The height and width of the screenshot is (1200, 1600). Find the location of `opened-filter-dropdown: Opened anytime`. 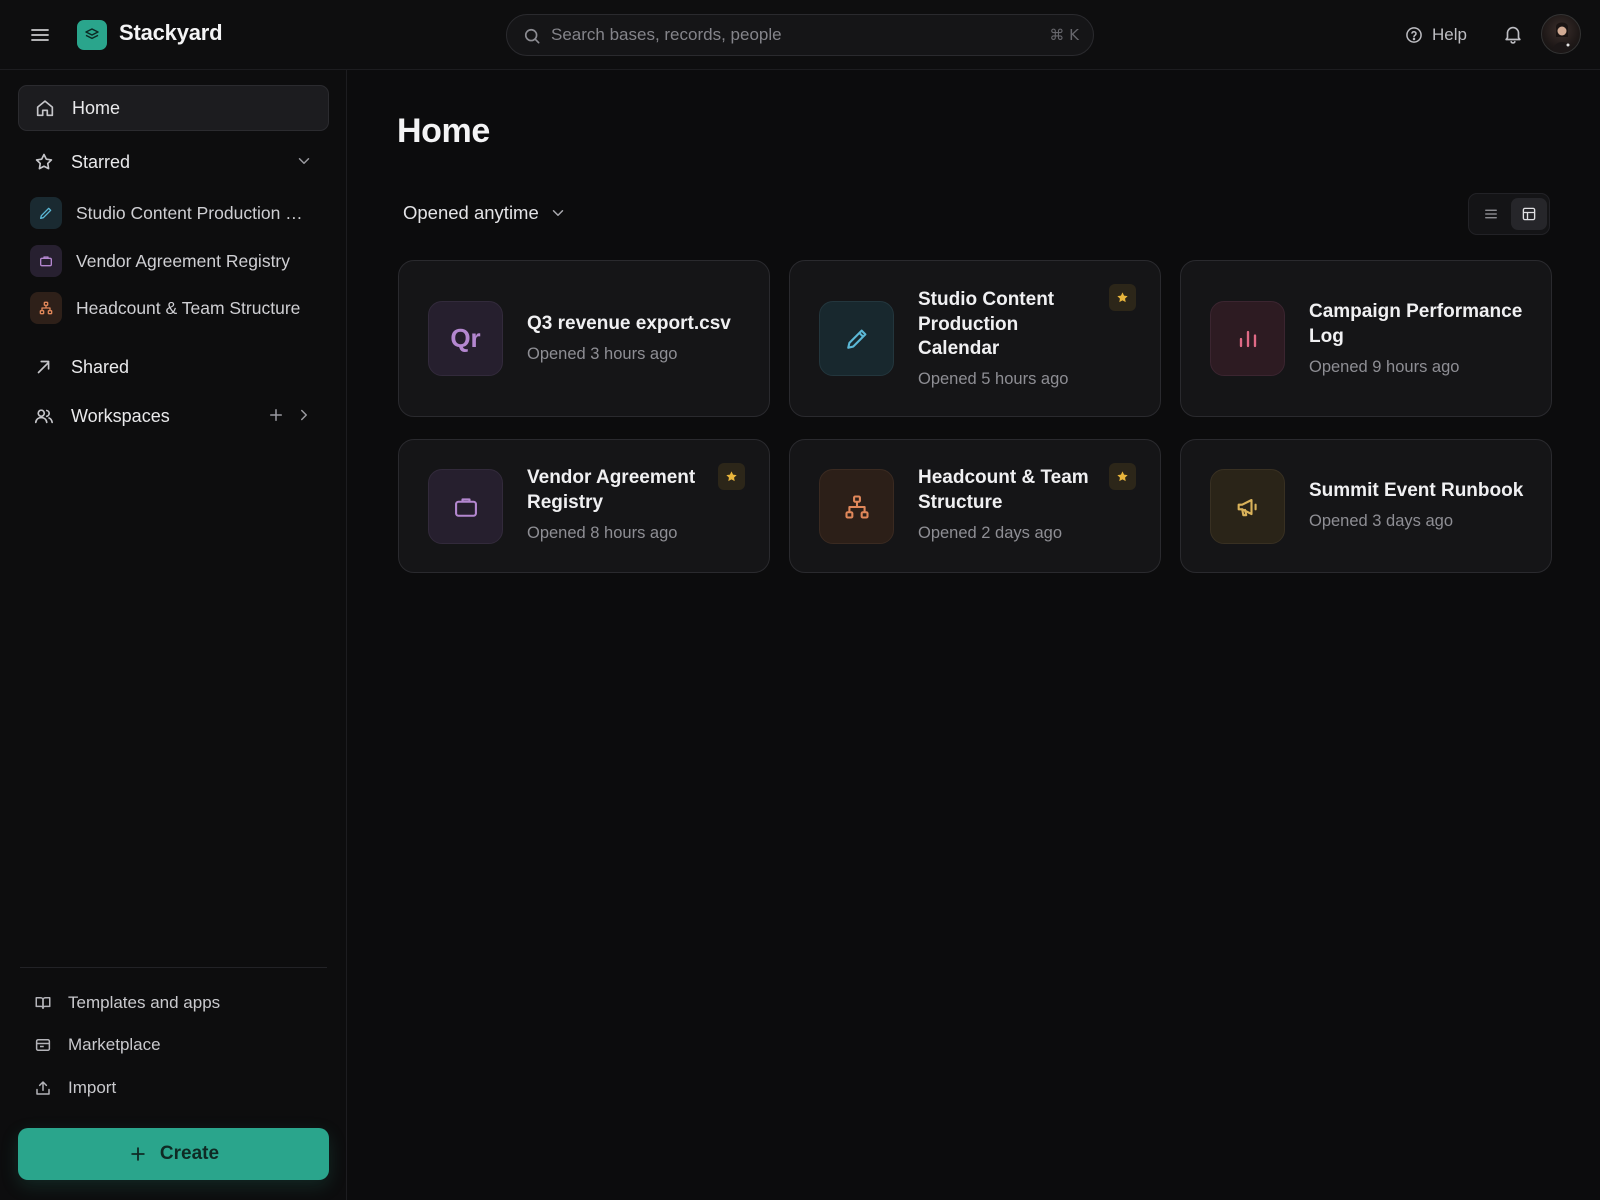

opened-filter-dropdown: Opened anytime is located at coordinates (485, 213).